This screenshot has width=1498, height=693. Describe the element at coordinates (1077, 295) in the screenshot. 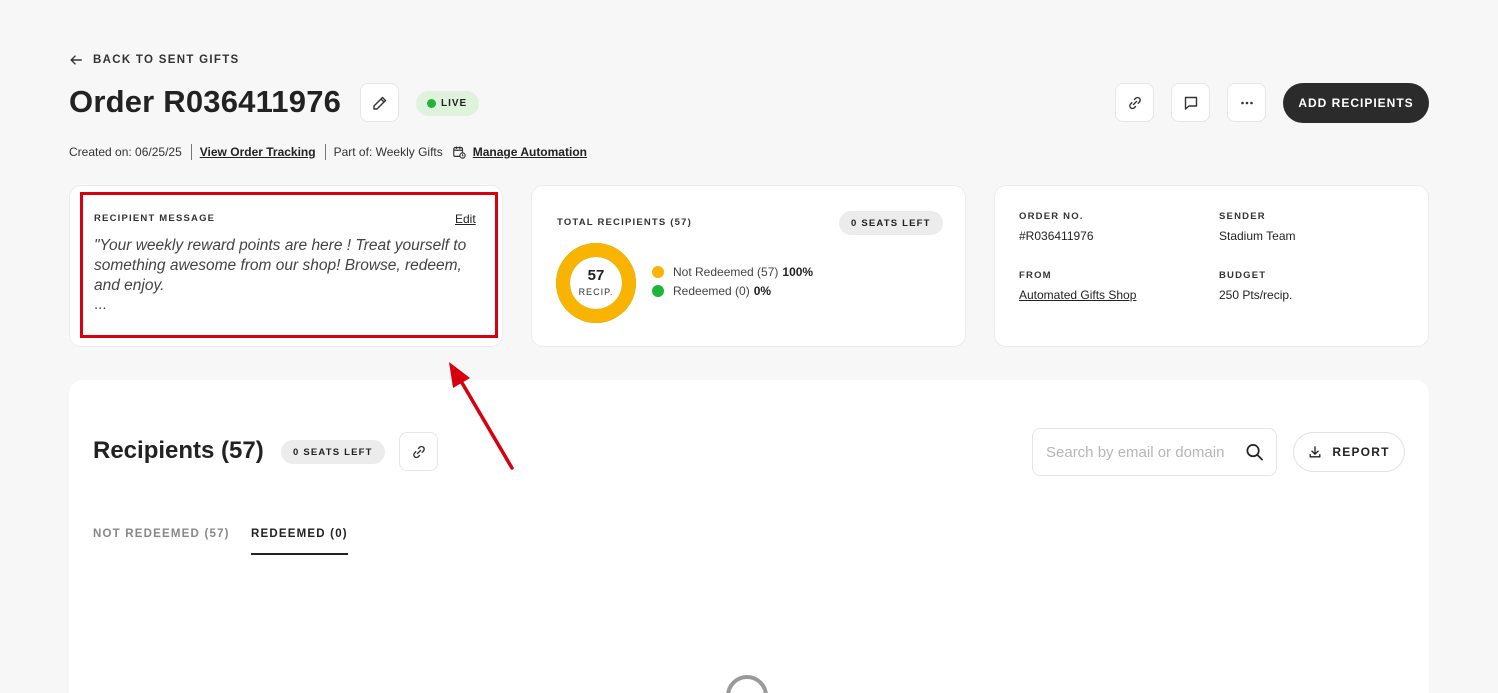

I see `from-shop-link: Automated Gifts Shop` at that location.